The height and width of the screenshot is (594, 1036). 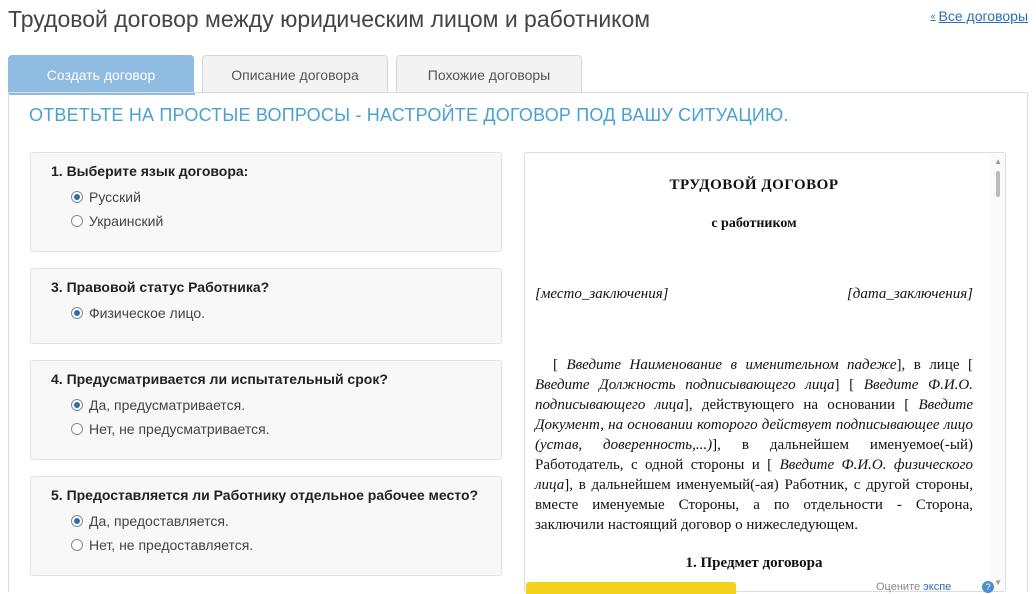 What do you see at coordinates (754, 223) in the screenshot?
I see `document-subtitle: с работником` at bounding box center [754, 223].